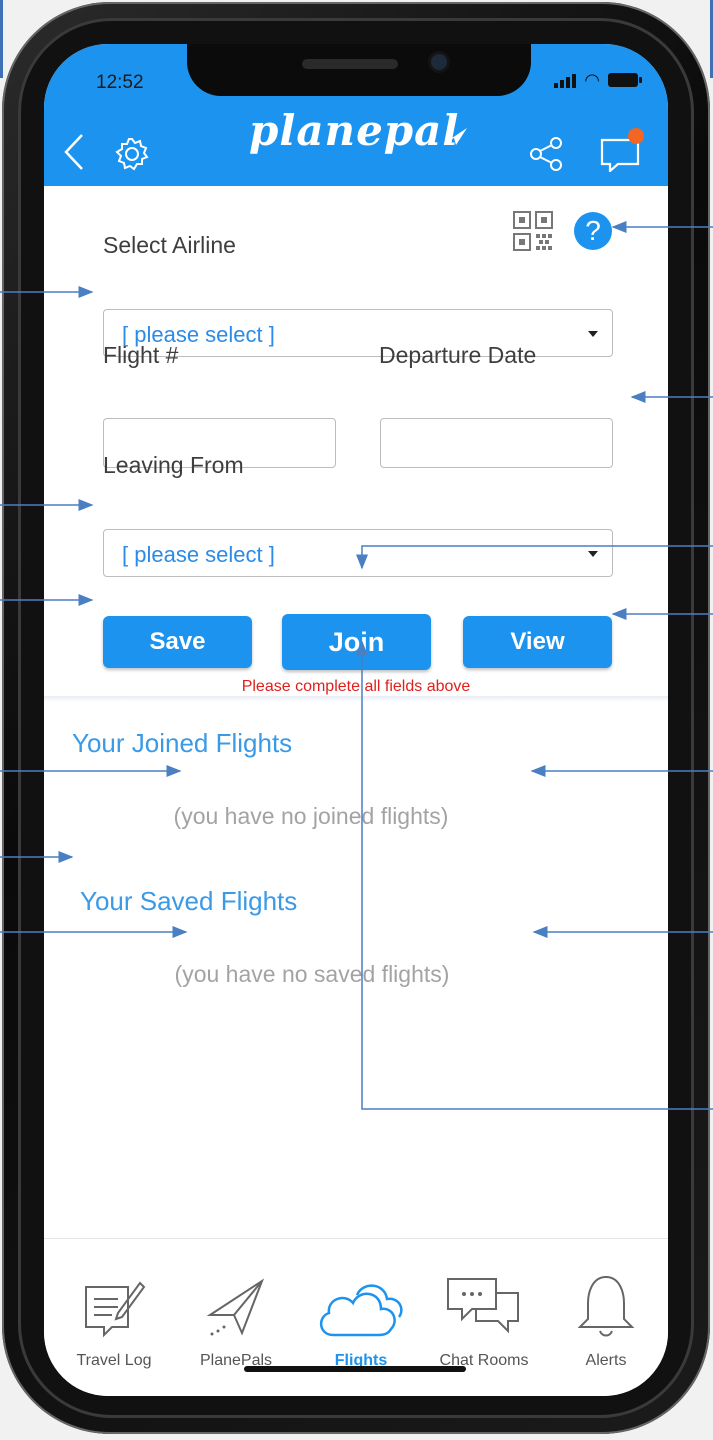 This screenshot has width=713, height=1440. I want to click on flight-number-label: Flight #, so click(141, 355).